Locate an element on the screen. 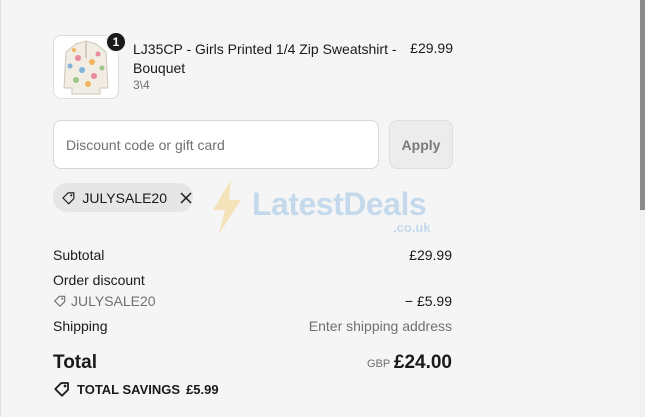  total-value: £24.00 is located at coordinates (422, 362).